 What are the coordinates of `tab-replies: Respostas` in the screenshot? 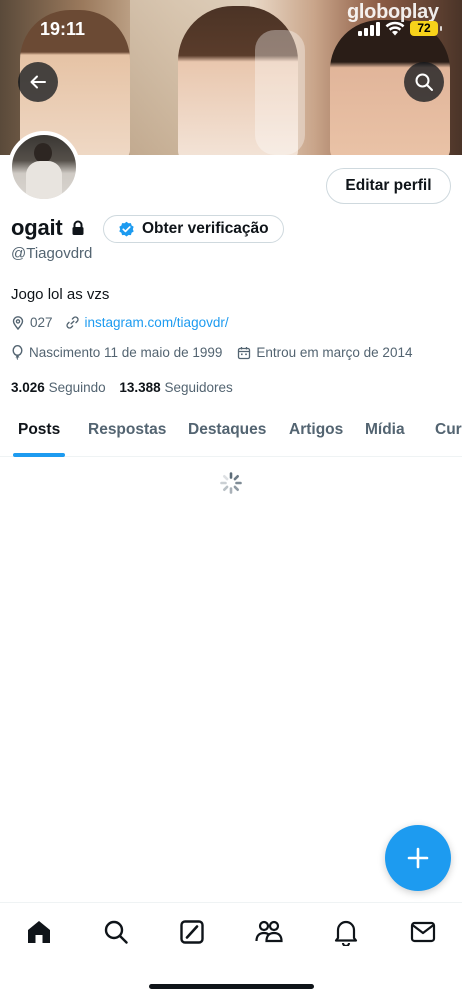 It's located at (127, 430).